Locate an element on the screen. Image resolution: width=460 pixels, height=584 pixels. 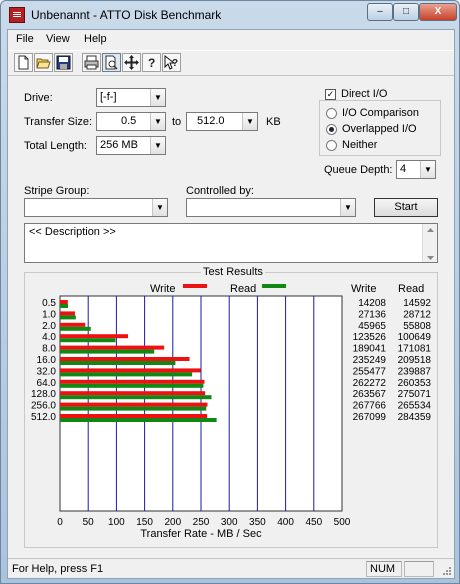
read-value: 55808 is located at coordinates (417, 326).